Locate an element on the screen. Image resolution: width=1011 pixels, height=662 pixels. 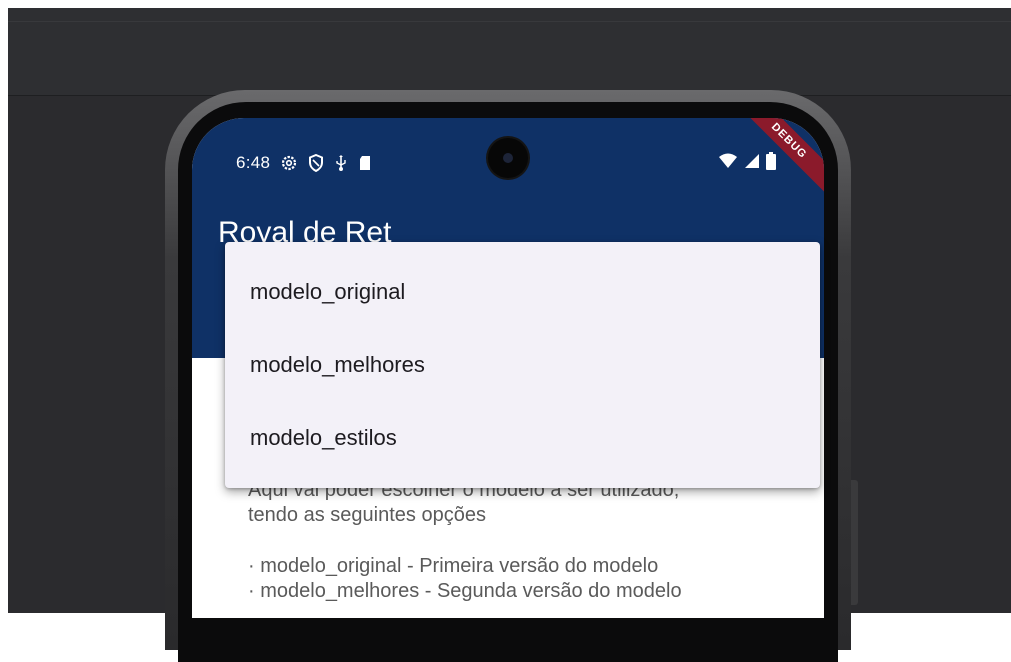
toolbar-divider is located at coordinates (509, 21).